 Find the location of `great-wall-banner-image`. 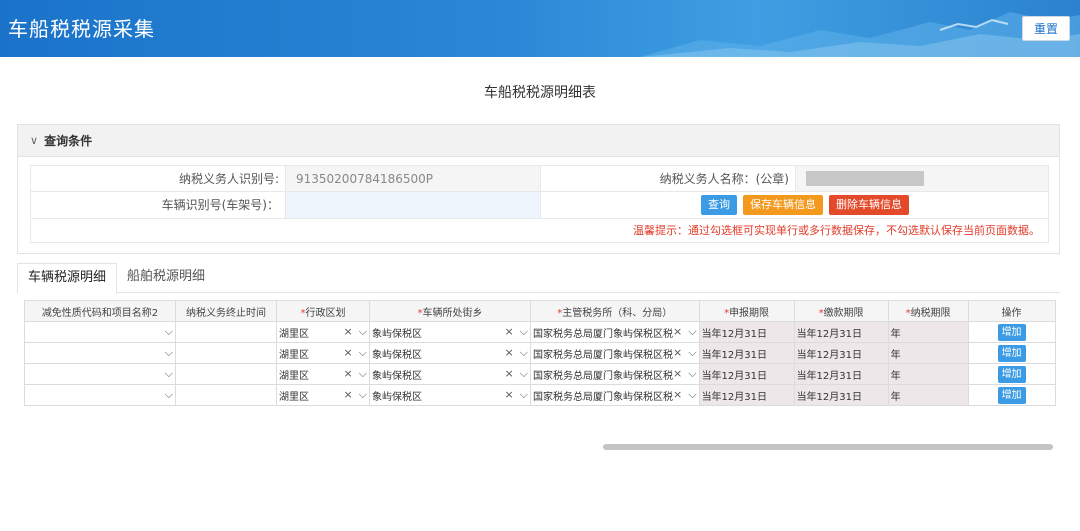

great-wall-banner-image is located at coordinates (860, 34).